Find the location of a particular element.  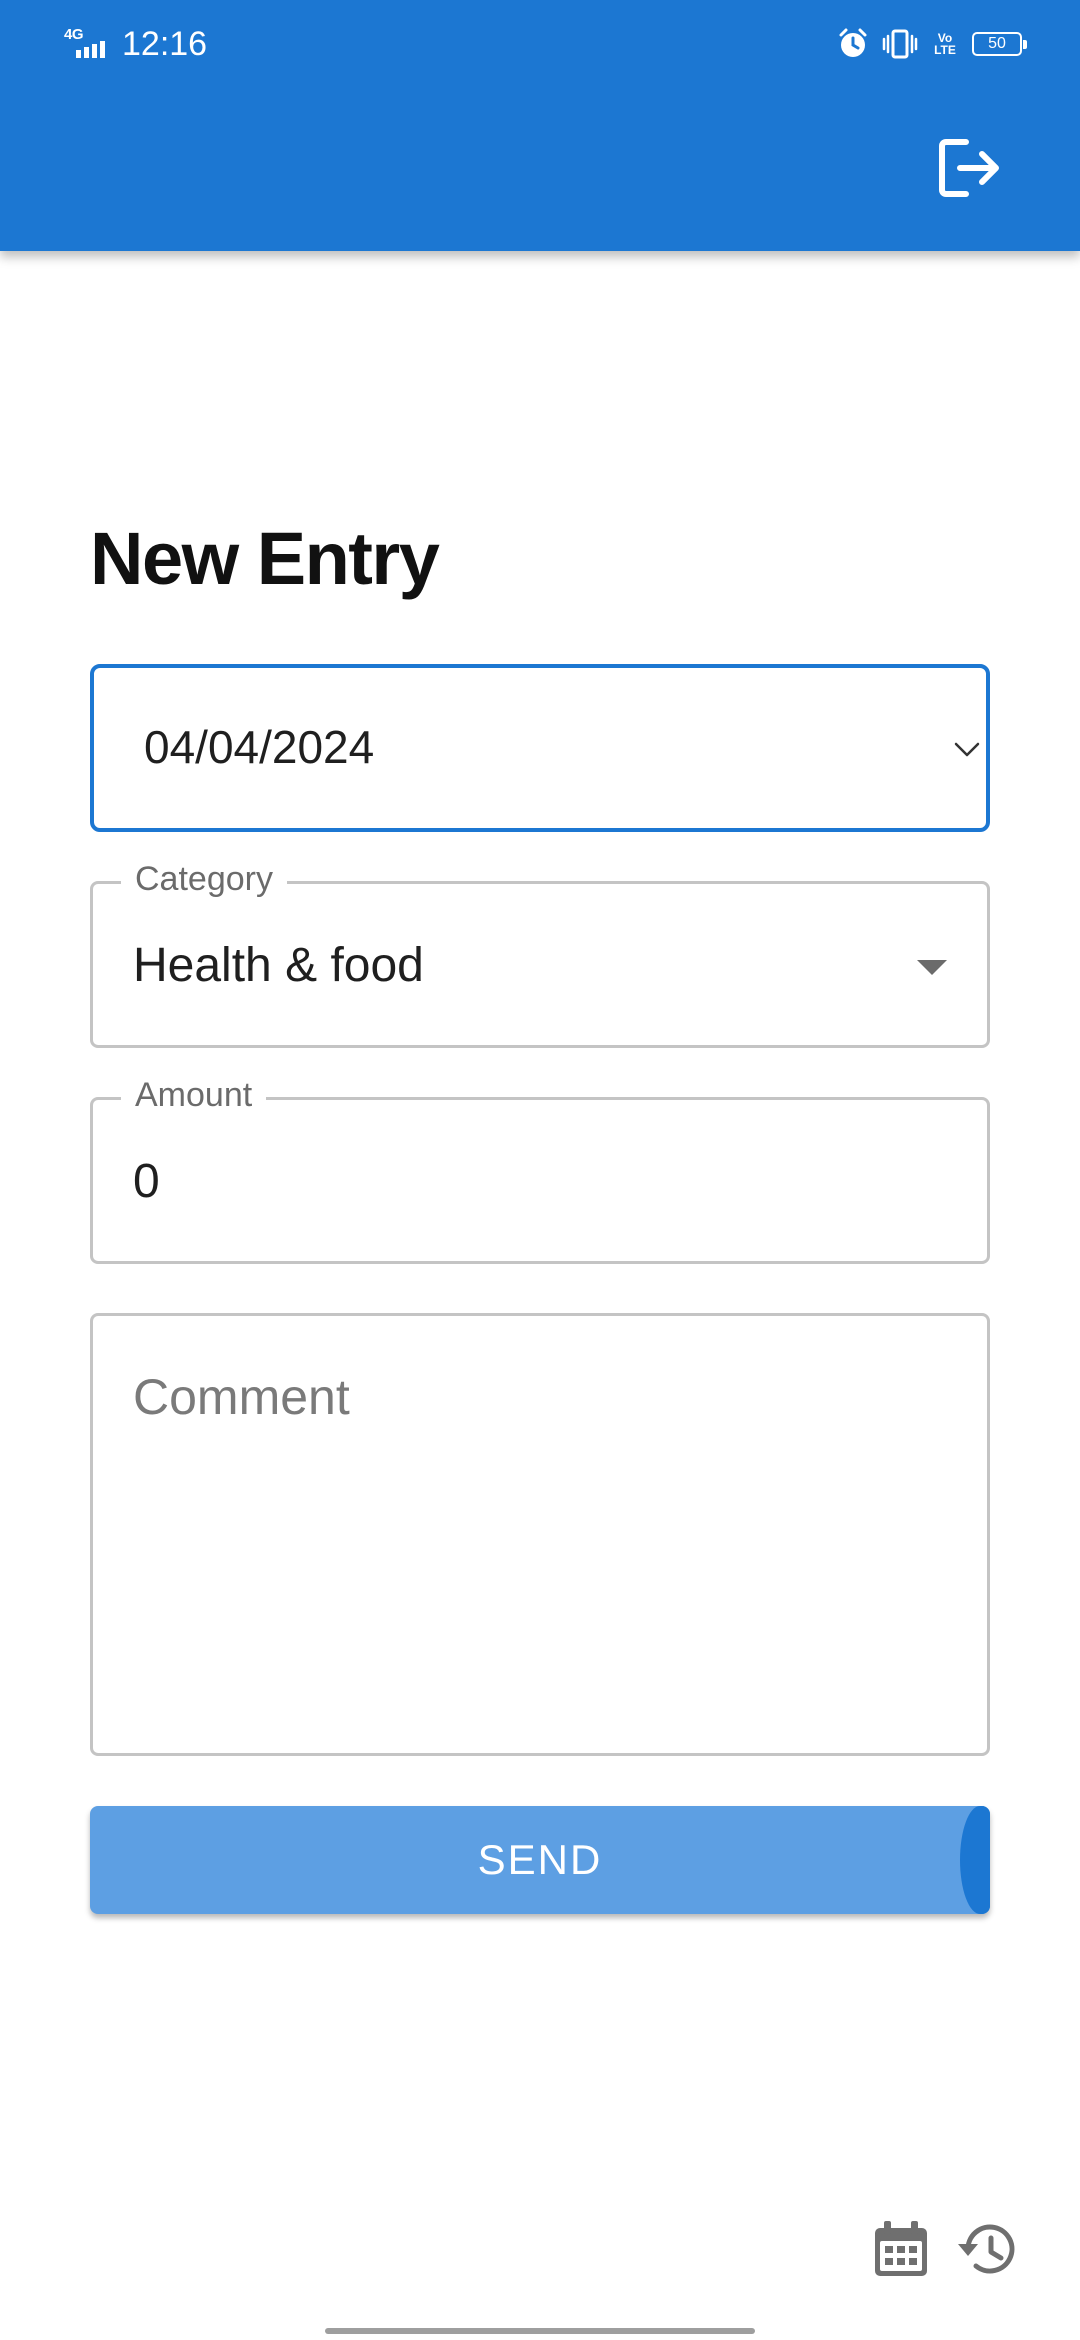

history-icon is located at coordinates (986, 2249).